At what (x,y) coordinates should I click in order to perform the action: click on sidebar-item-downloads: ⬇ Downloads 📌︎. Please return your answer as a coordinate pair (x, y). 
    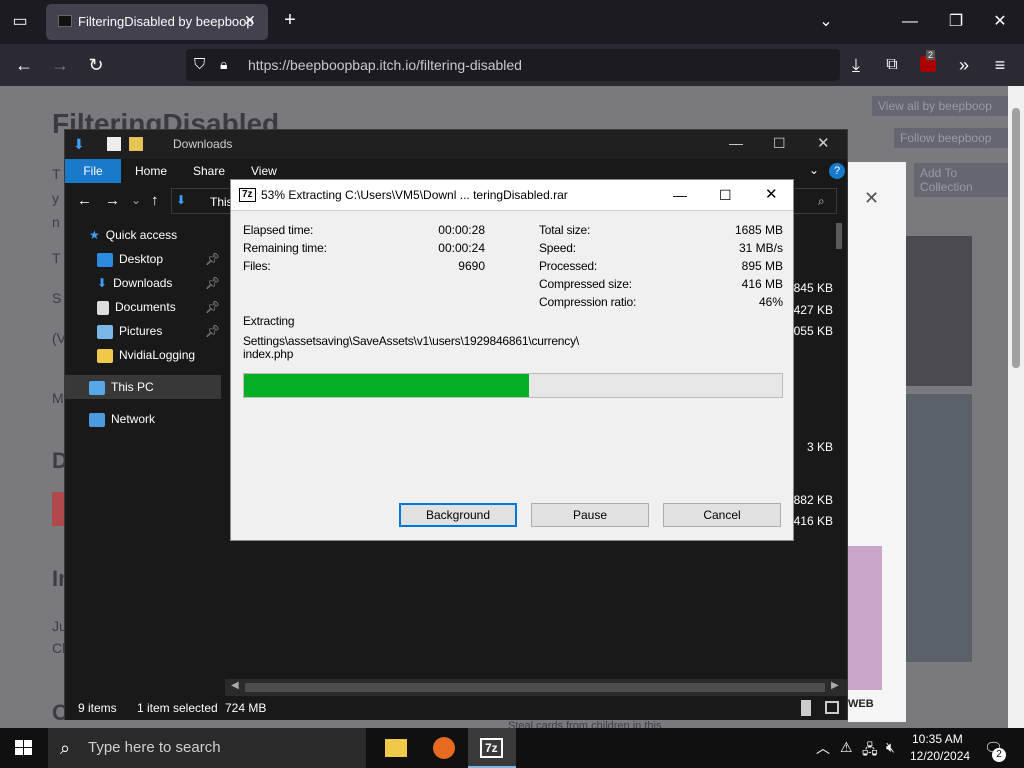
    Looking at the image, I should click on (159, 283).